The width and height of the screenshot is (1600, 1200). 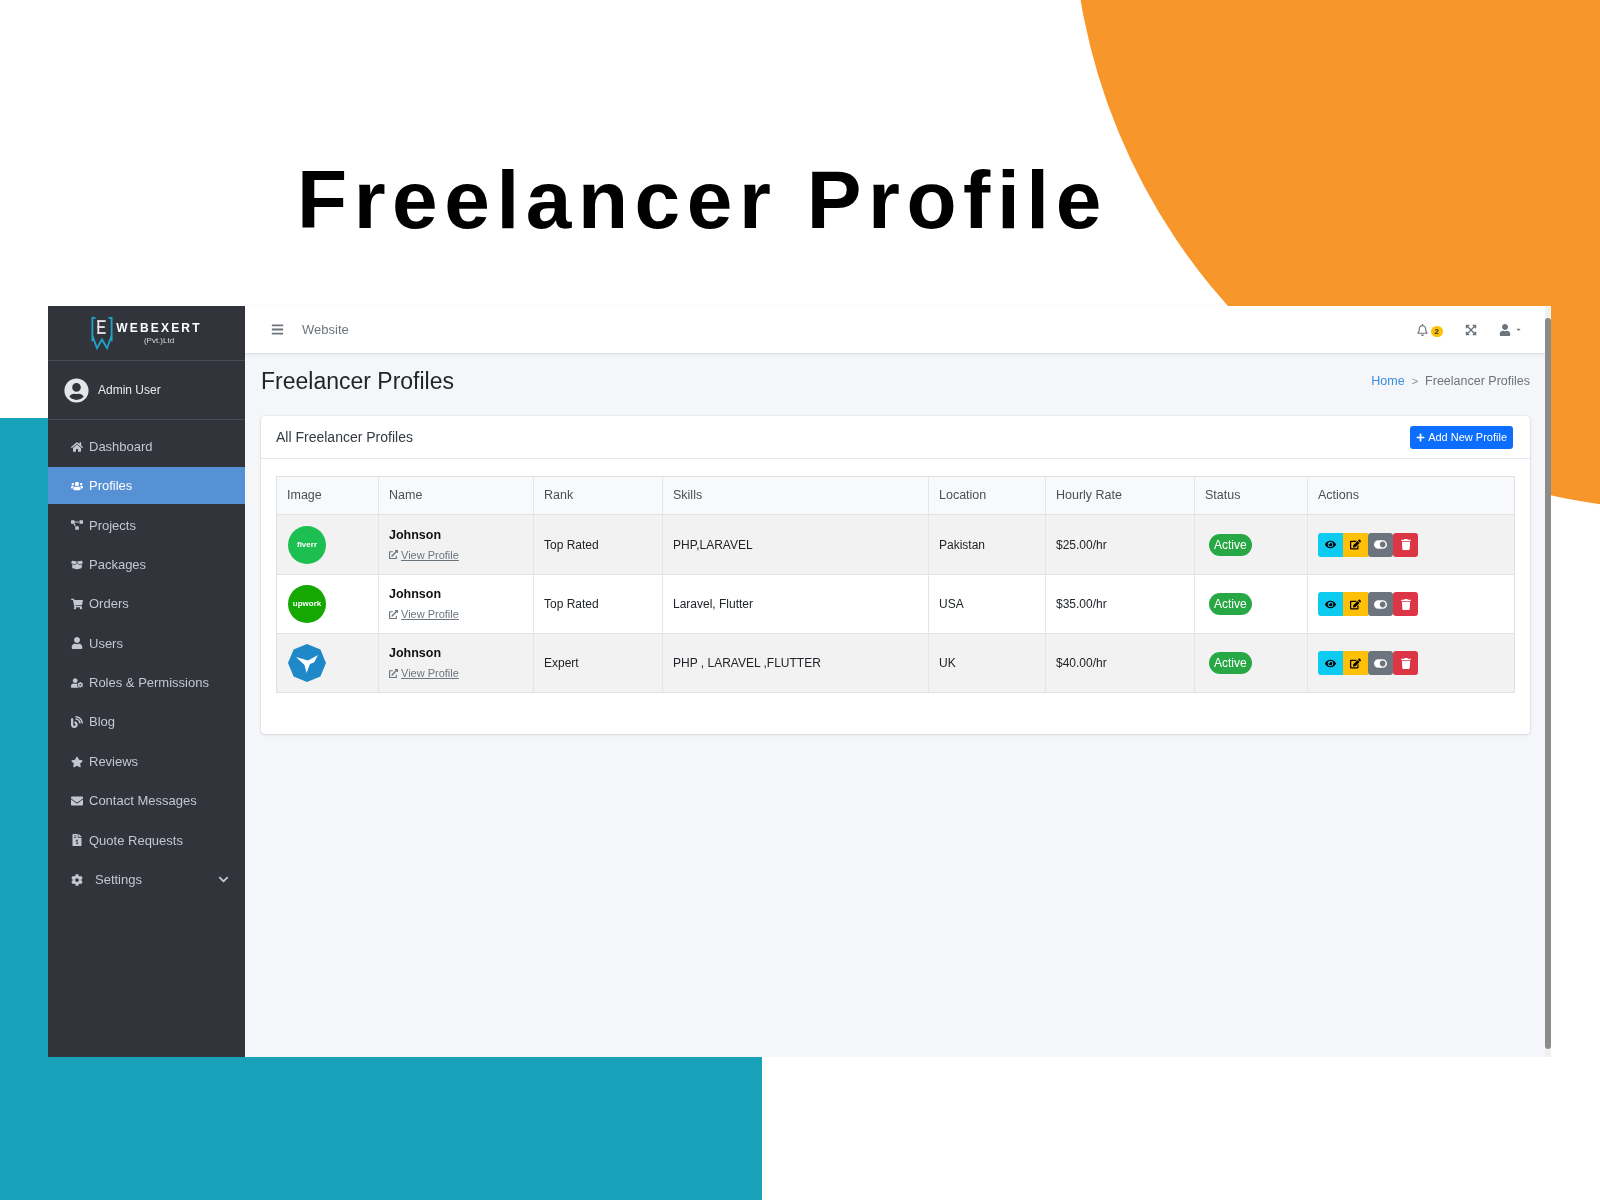 What do you see at coordinates (146, 840) in the screenshot?
I see `sidebar-item: Quote Requests` at bounding box center [146, 840].